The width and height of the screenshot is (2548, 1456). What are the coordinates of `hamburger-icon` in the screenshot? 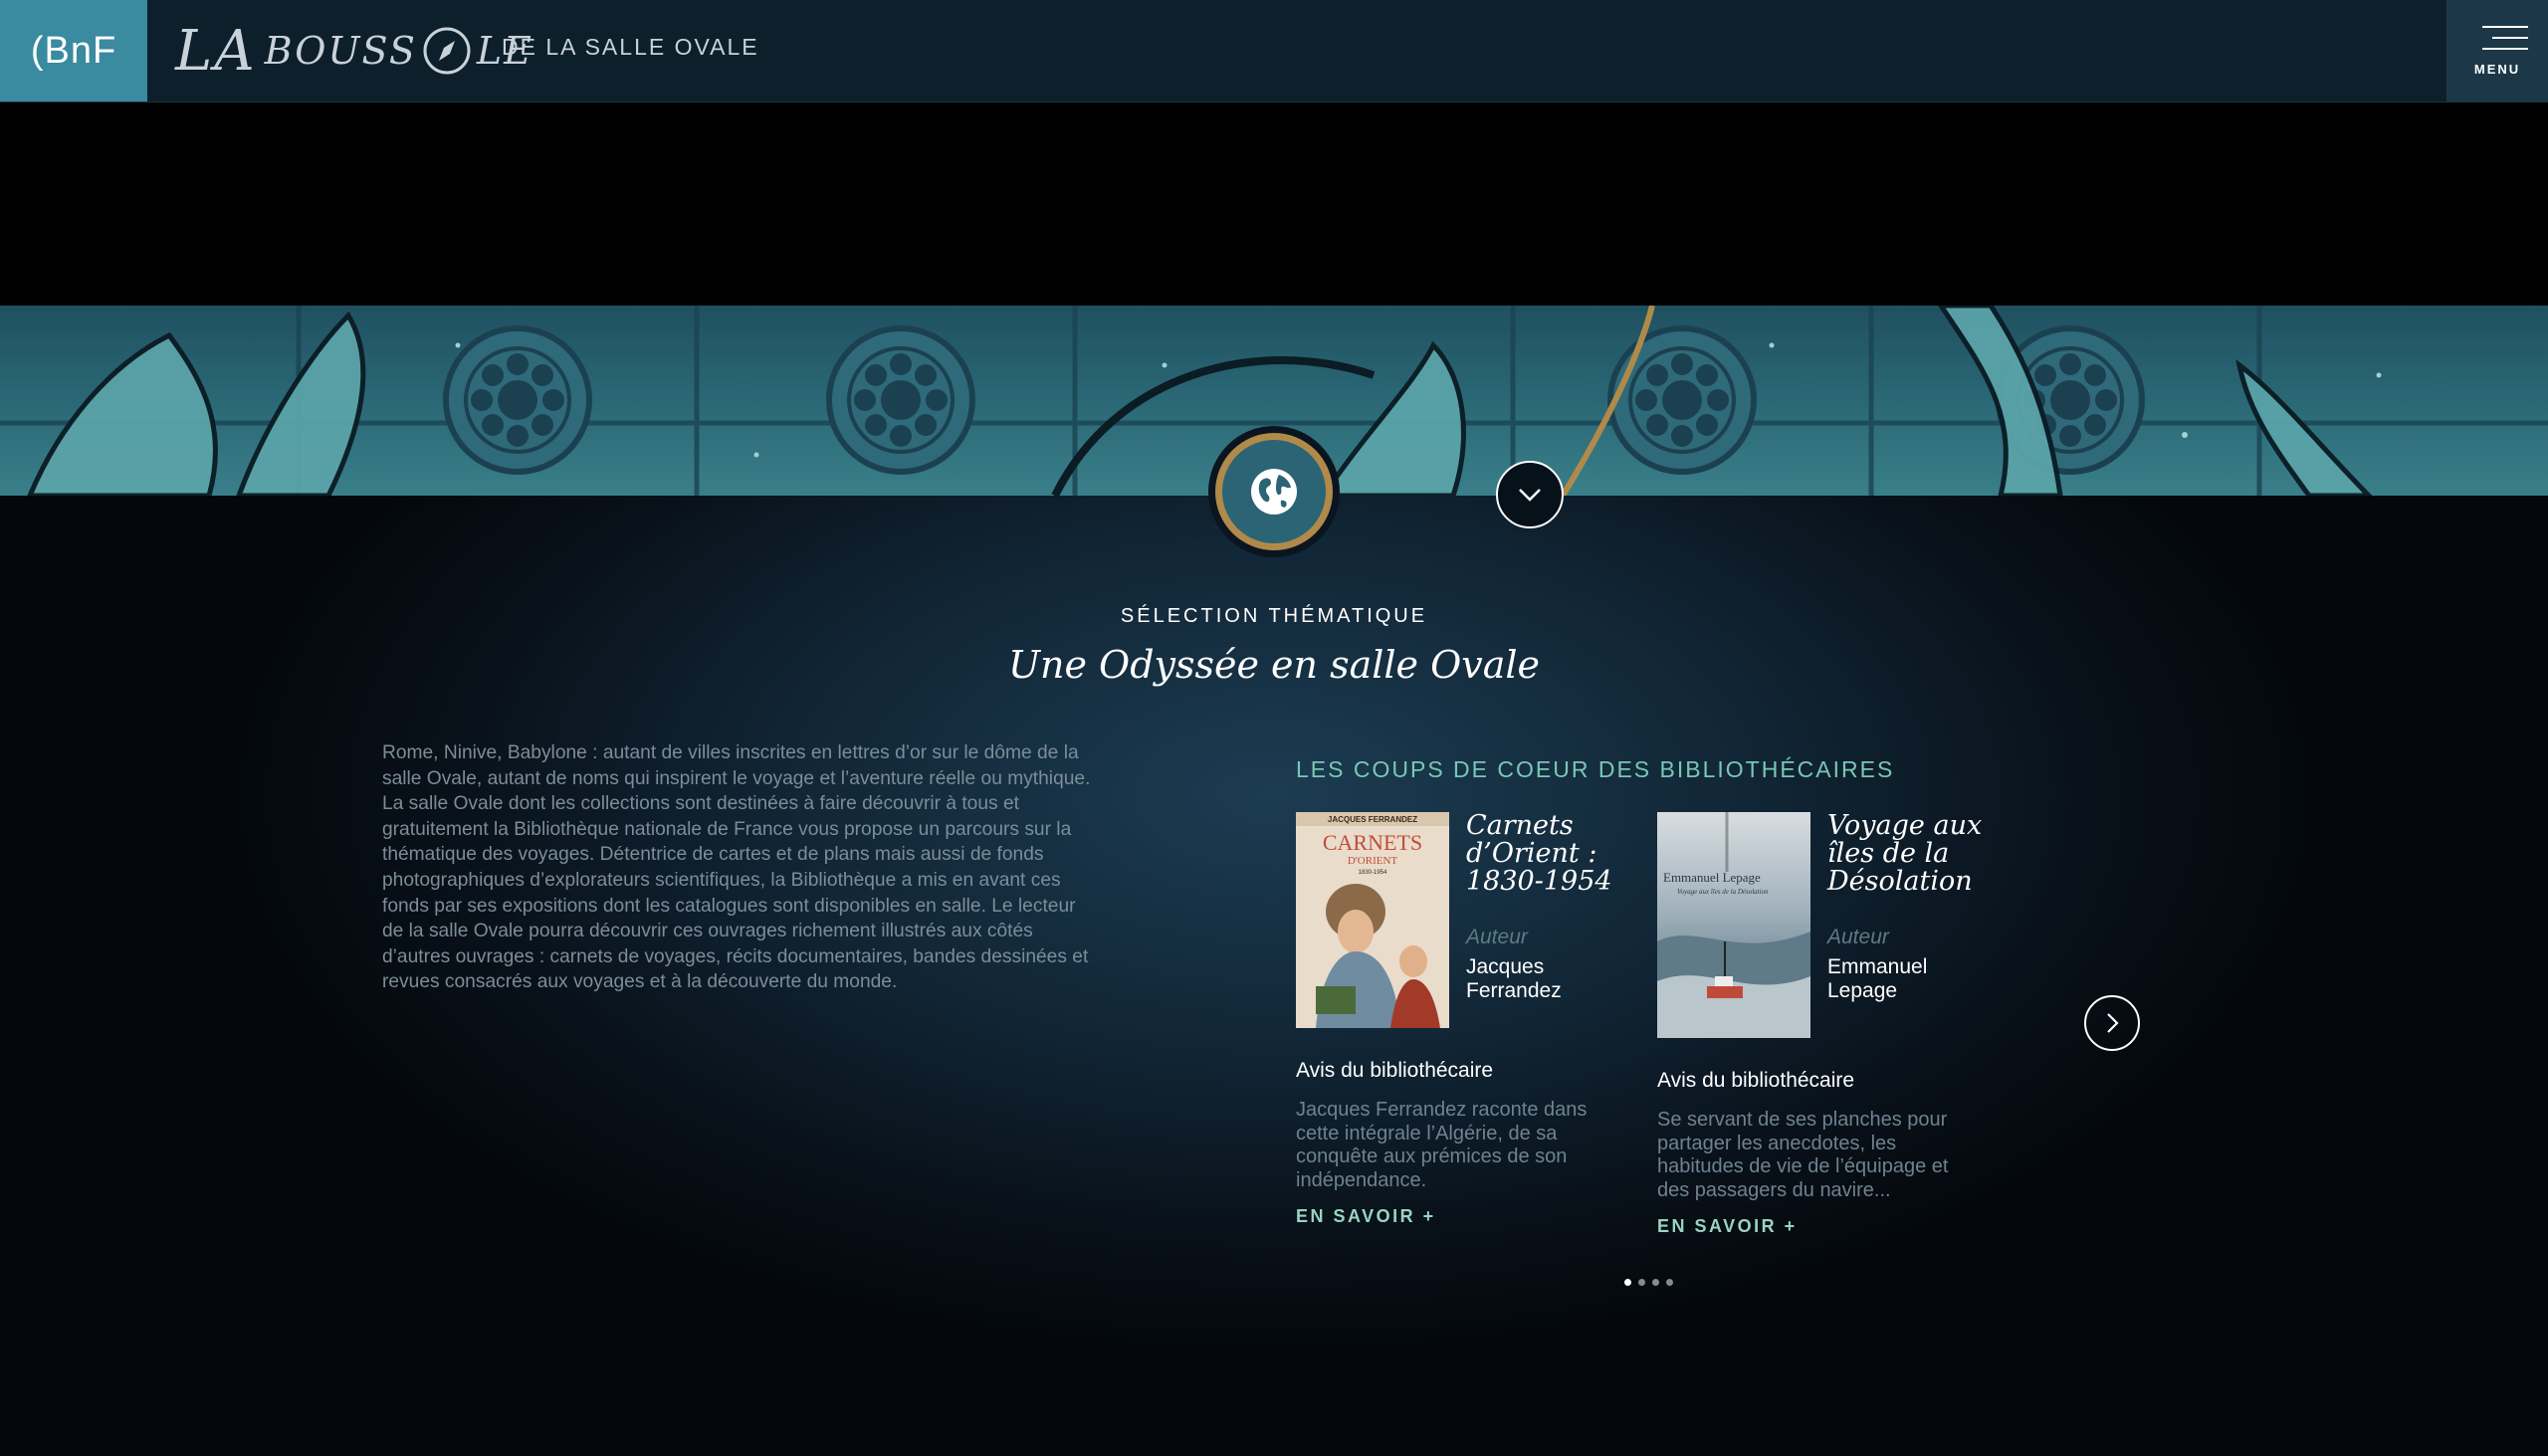 It's located at (2505, 42).